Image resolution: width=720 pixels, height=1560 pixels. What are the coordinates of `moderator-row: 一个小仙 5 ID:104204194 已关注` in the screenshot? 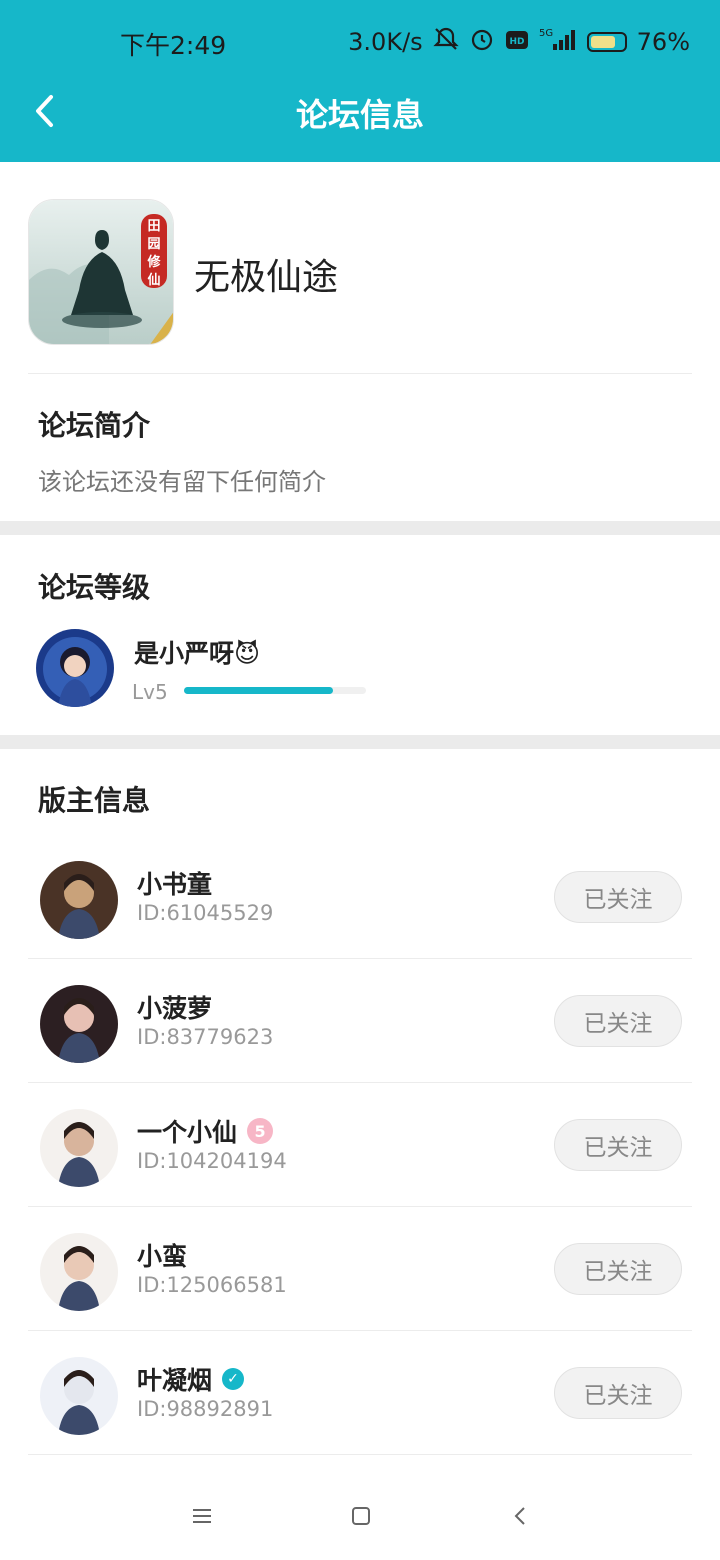 It's located at (360, 1145).